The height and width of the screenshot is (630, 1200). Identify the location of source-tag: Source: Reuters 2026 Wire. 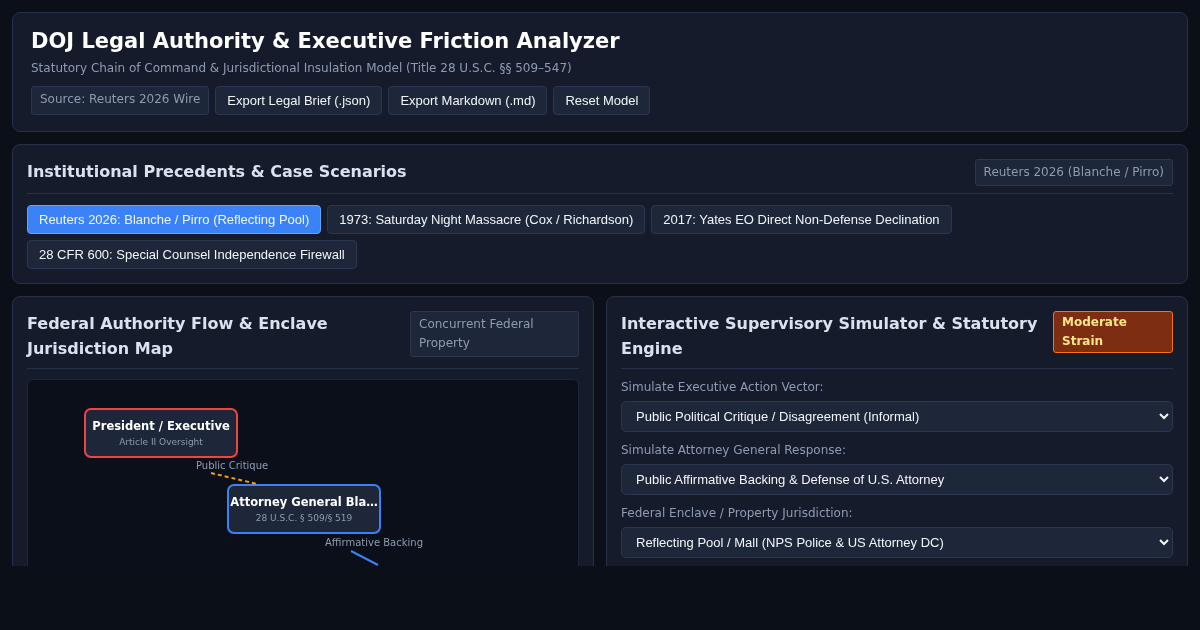
(120, 100).